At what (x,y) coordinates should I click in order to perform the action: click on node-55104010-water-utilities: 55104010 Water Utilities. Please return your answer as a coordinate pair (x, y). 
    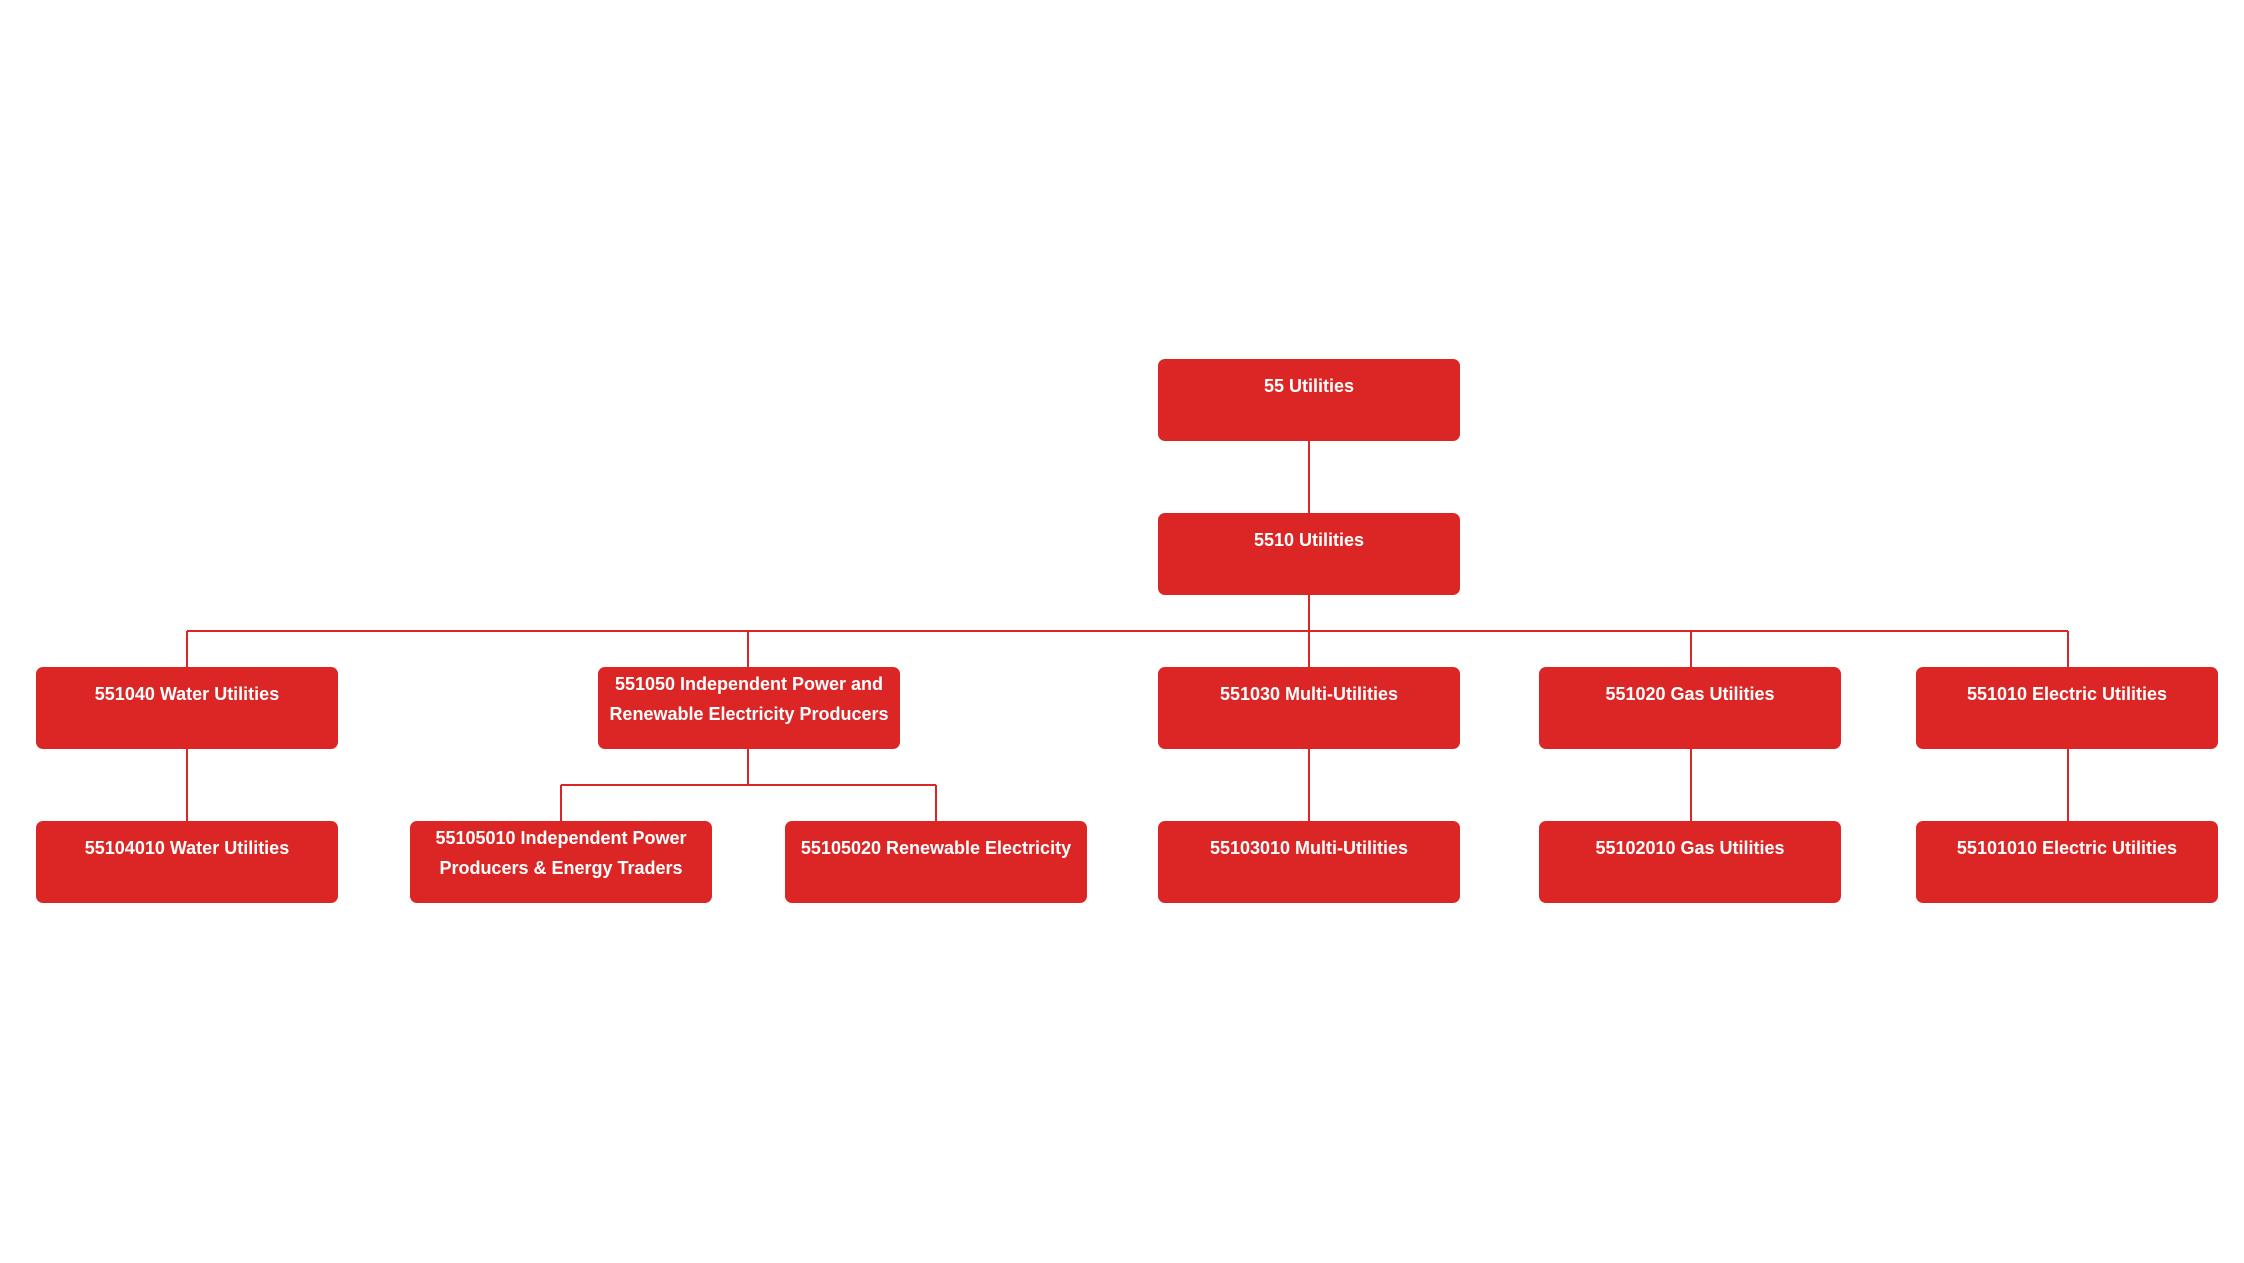
    Looking at the image, I should click on (187, 862).